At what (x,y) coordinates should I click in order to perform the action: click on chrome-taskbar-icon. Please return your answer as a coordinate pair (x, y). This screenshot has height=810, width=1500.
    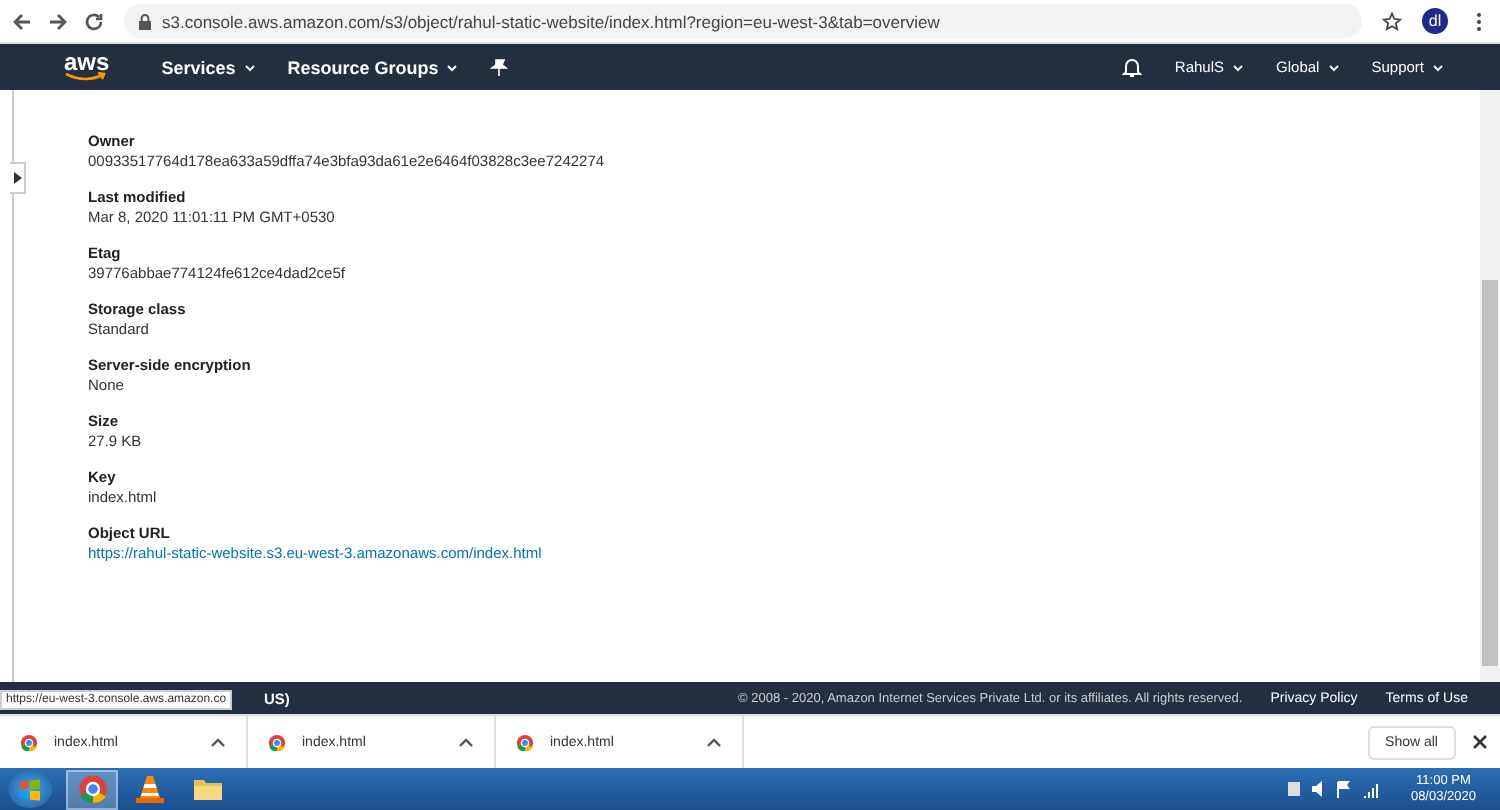
    Looking at the image, I should click on (92, 789).